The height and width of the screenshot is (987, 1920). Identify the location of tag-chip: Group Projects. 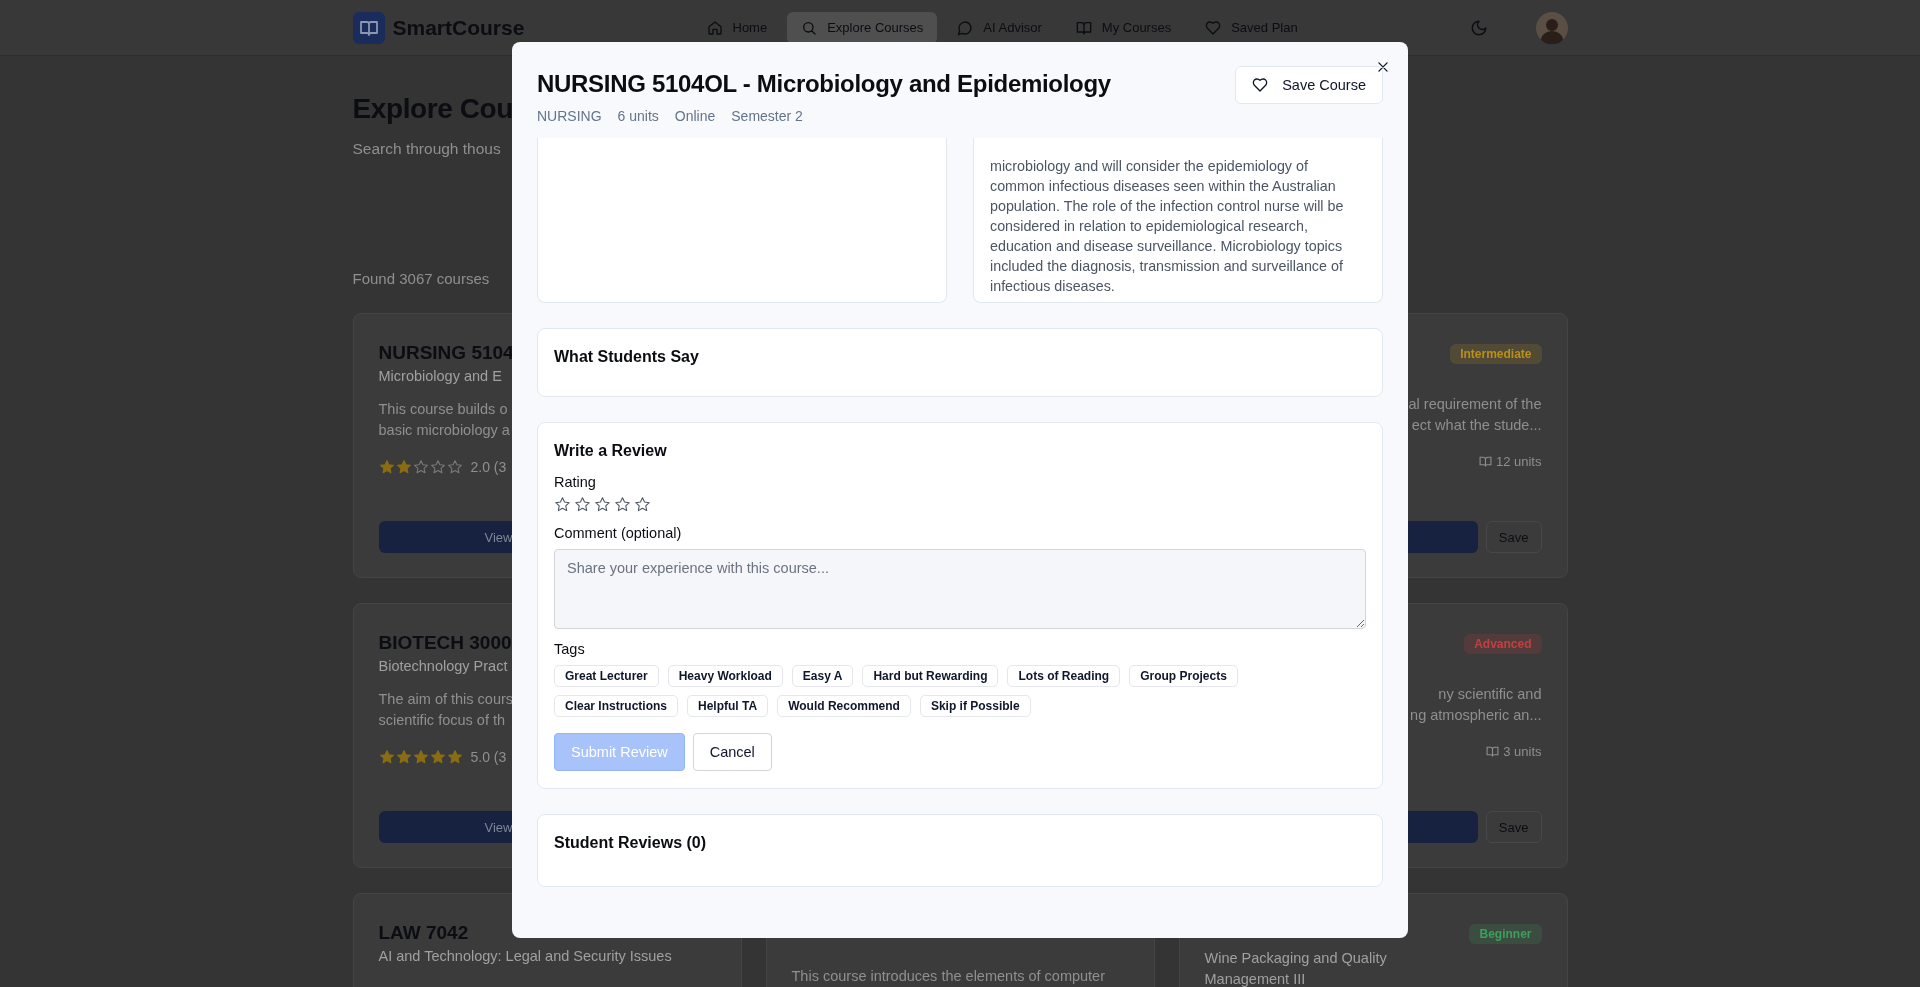
(1183, 676).